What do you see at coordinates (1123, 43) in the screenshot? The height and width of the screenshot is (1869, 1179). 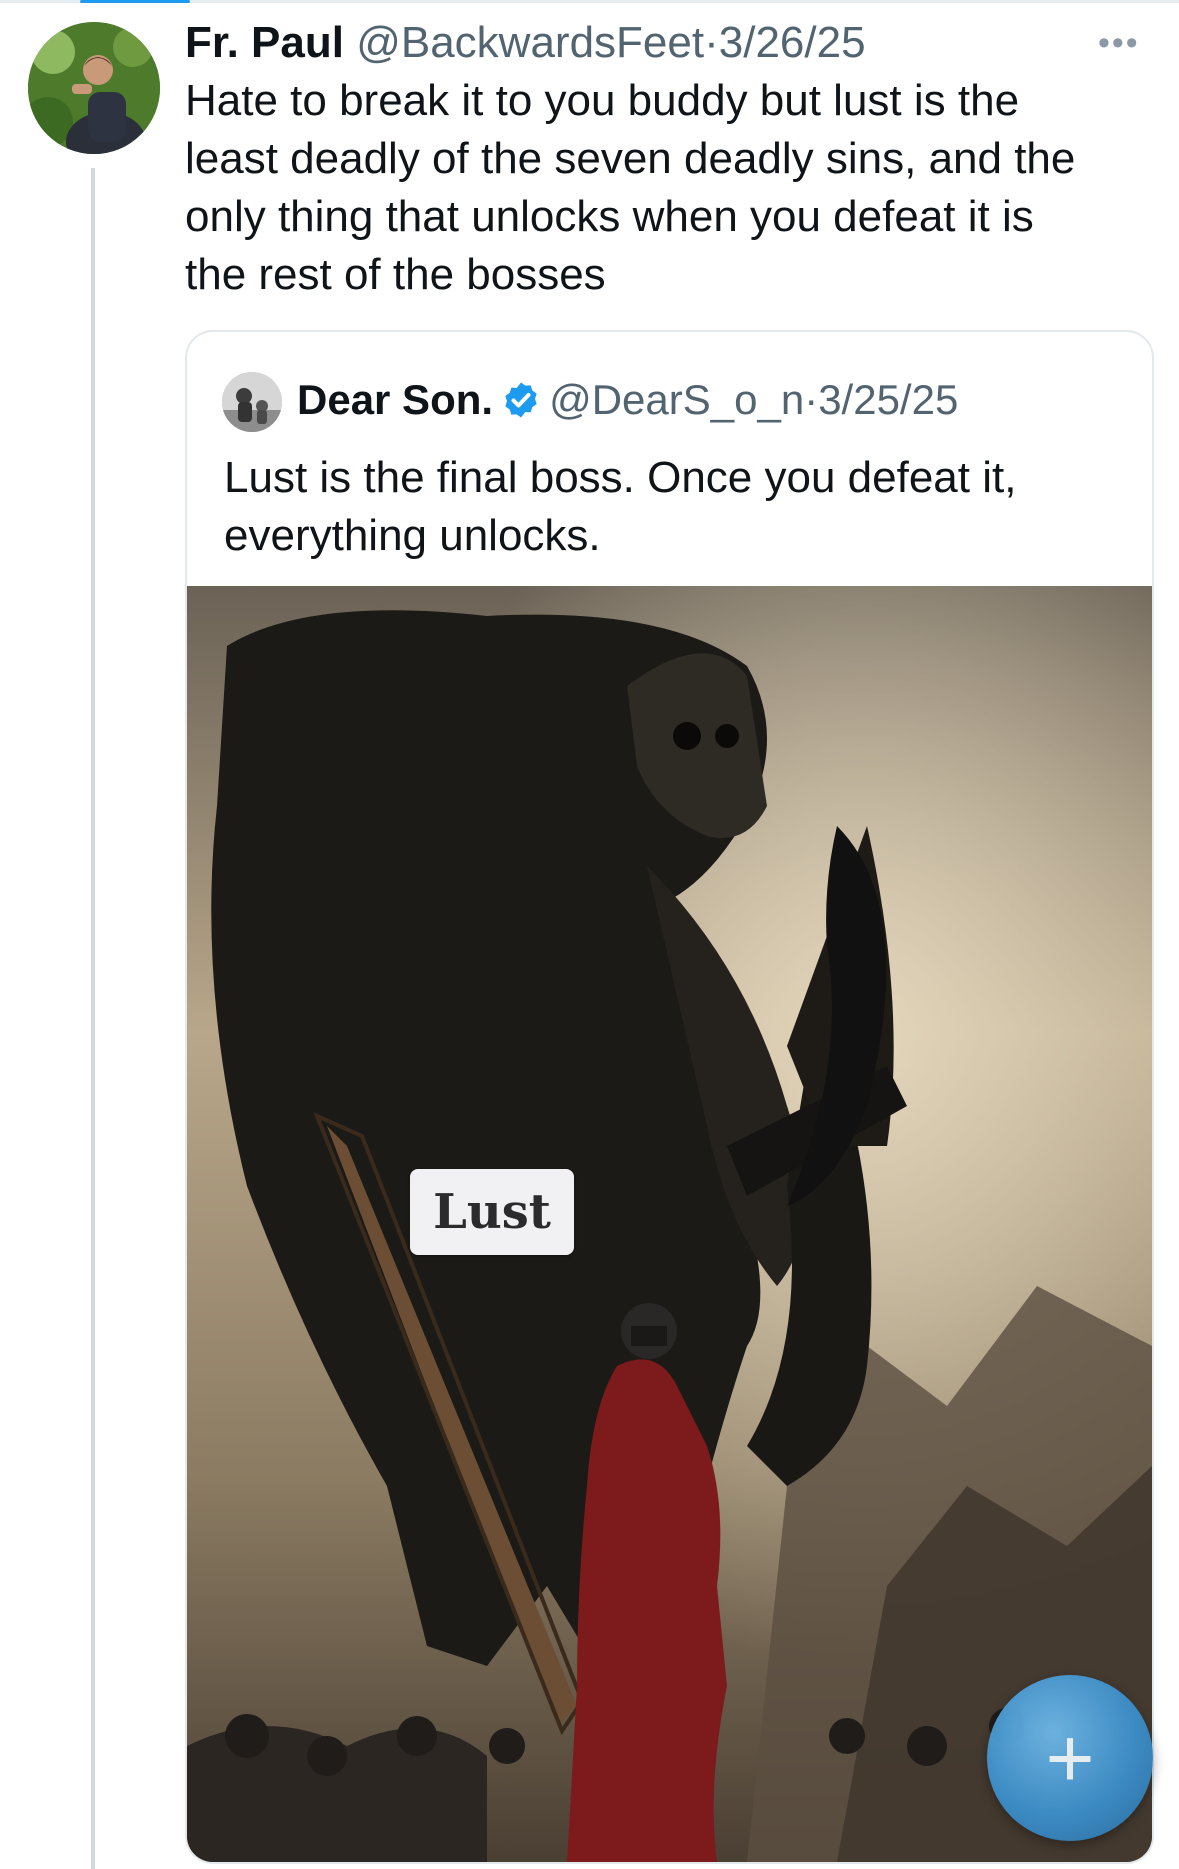 I see `more-horizontal-icon: •••` at bounding box center [1123, 43].